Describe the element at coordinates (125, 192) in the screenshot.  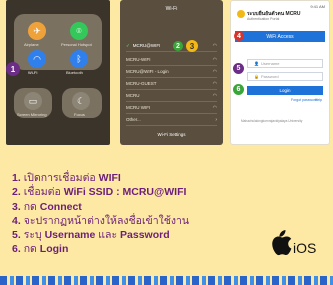
I see `step-keyword: WiFi SSID : MCRU@WIFI` at that location.